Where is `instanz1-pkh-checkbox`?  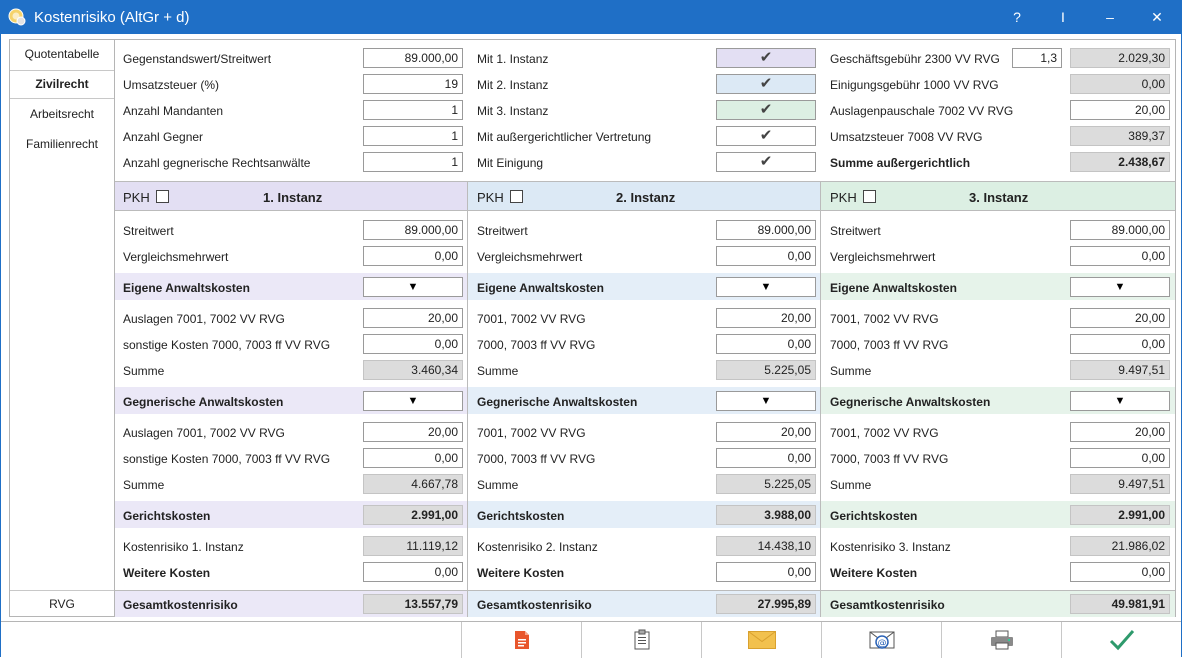 instanz1-pkh-checkbox is located at coordinates (162, 196).